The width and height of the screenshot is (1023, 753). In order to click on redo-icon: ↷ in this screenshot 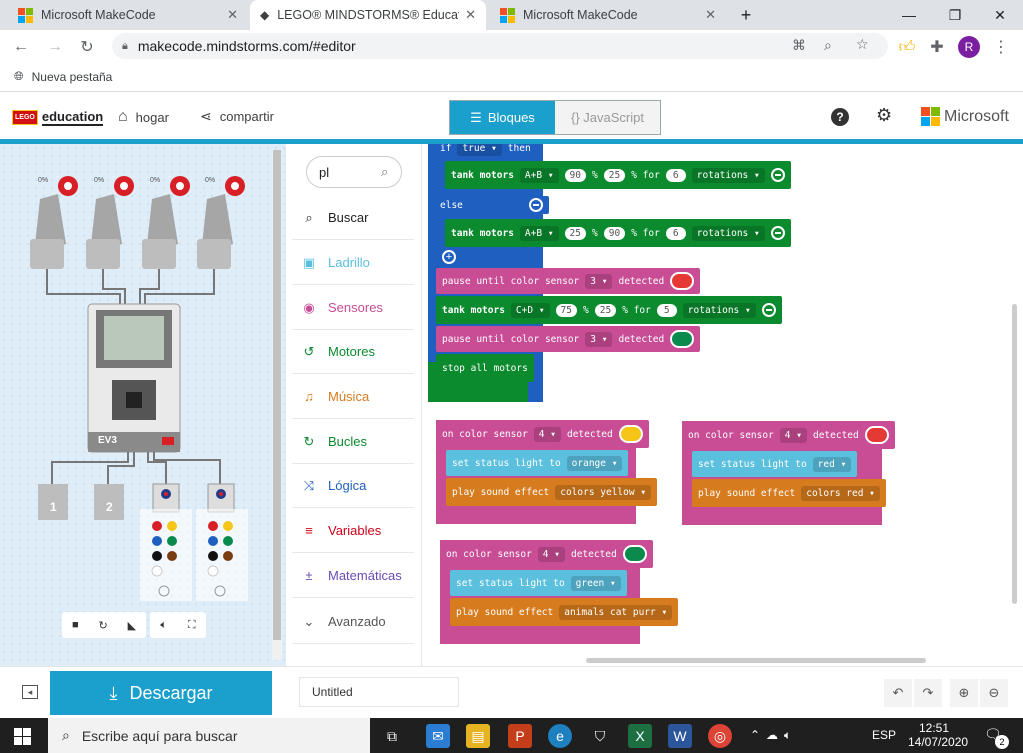, I will do `click(928, 693)`.